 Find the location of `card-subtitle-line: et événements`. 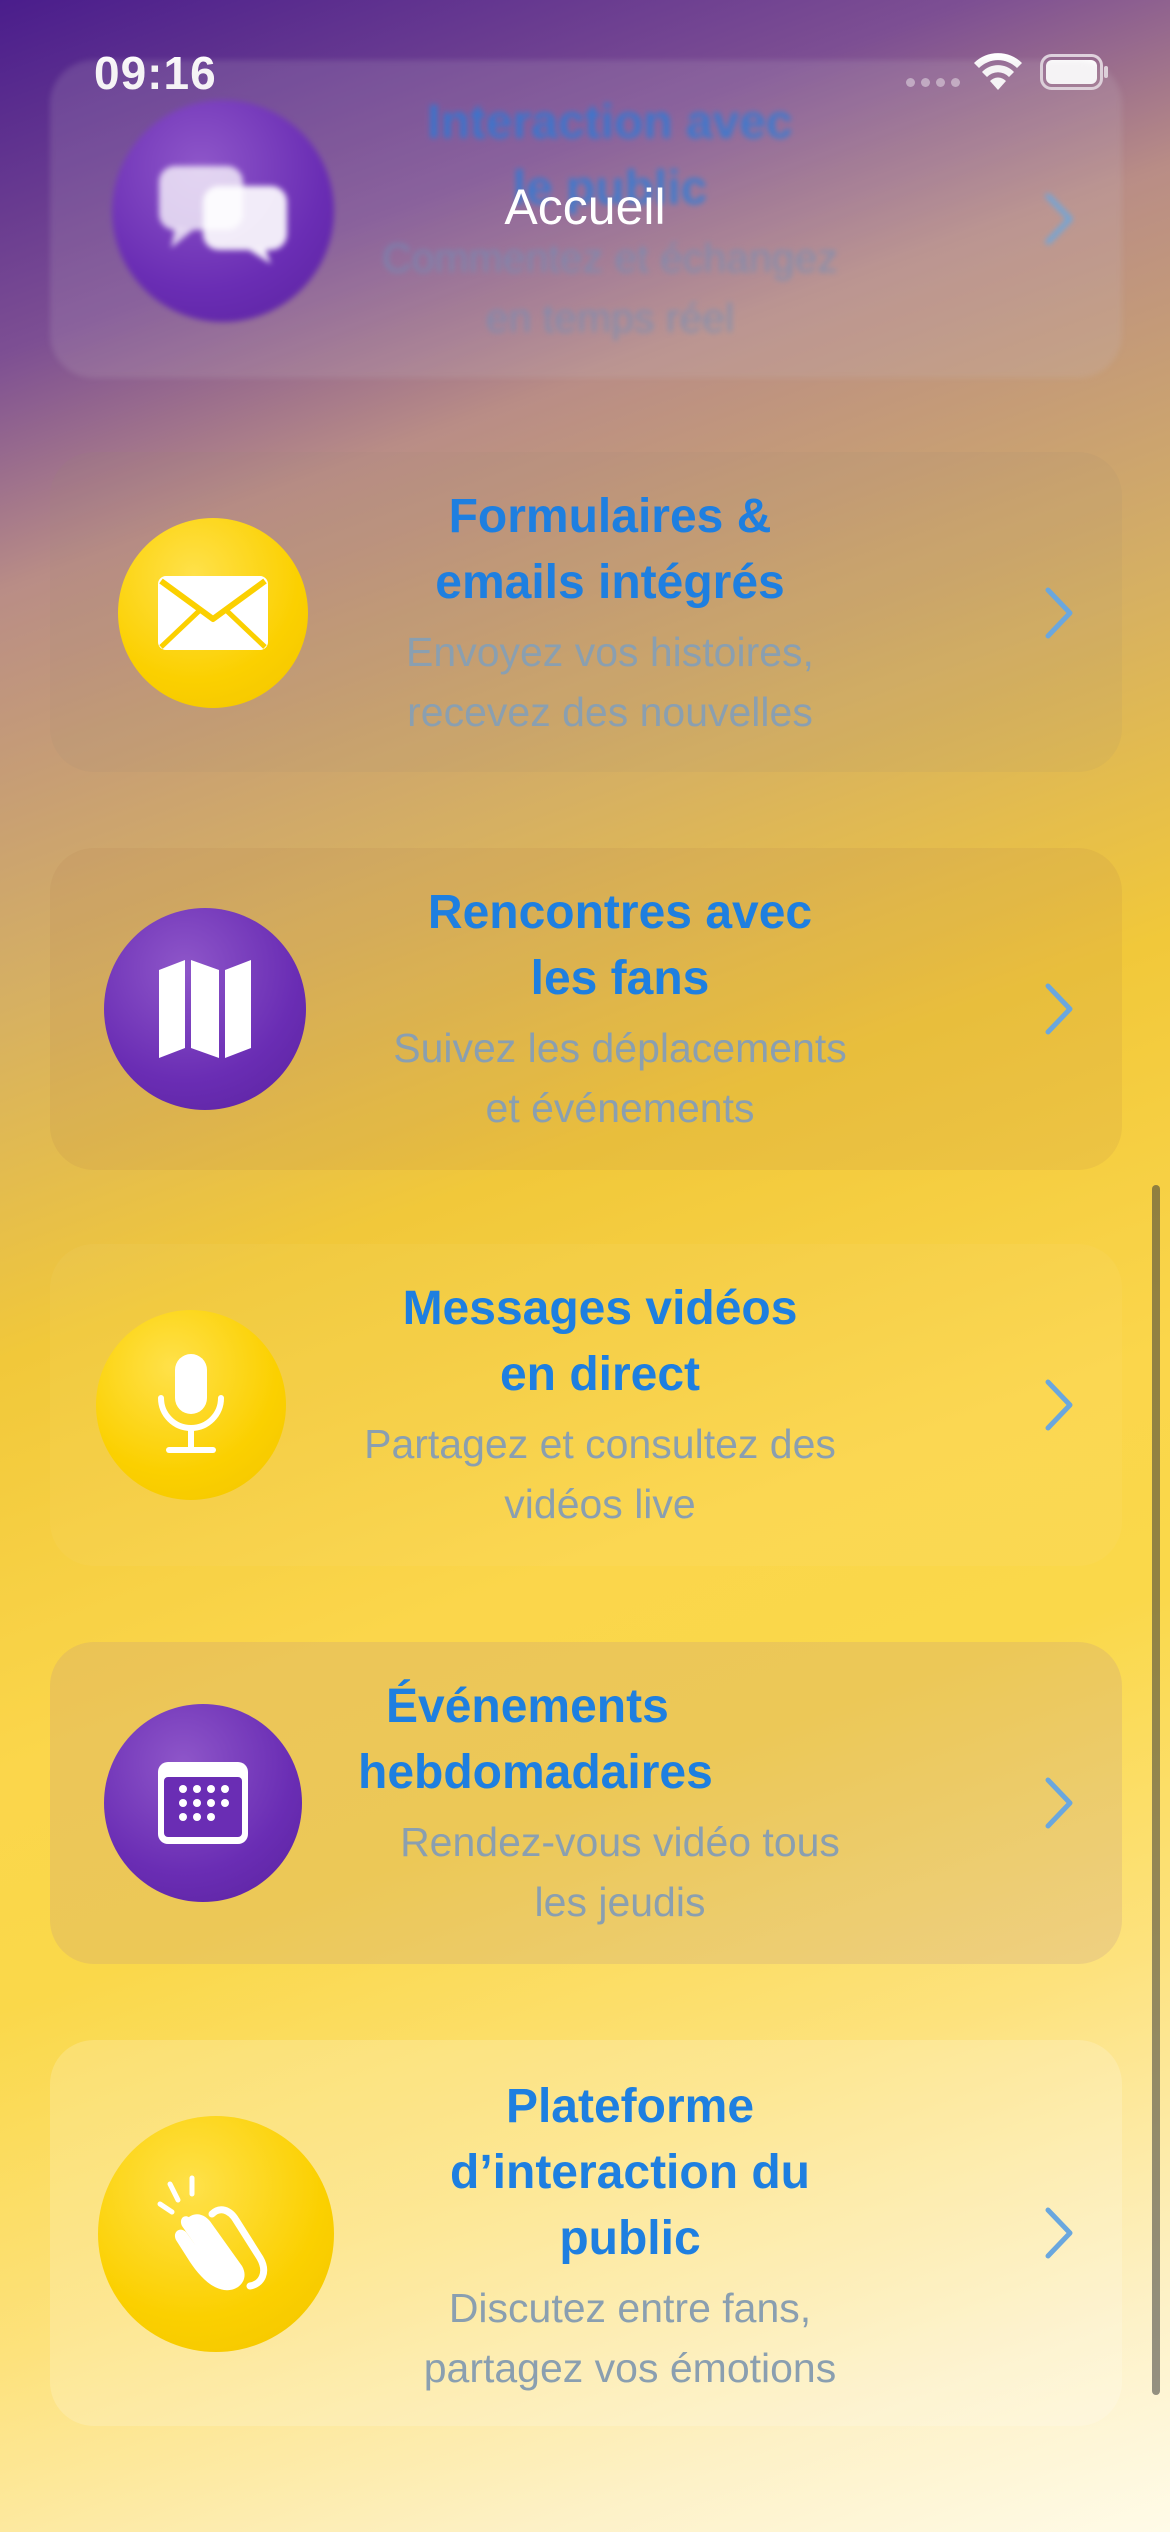

card-subtitle-line: et événements is located at coordinates (620, 1108).